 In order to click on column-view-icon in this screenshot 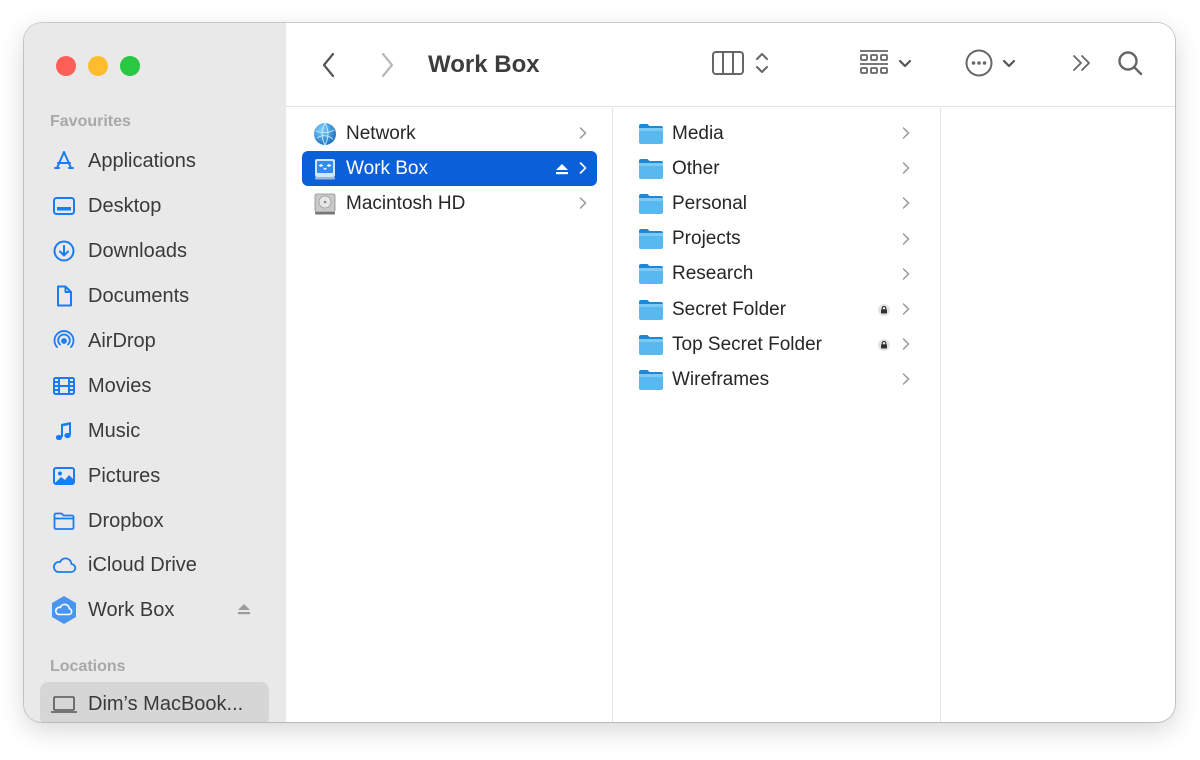, I will do `click(728, 65)`.